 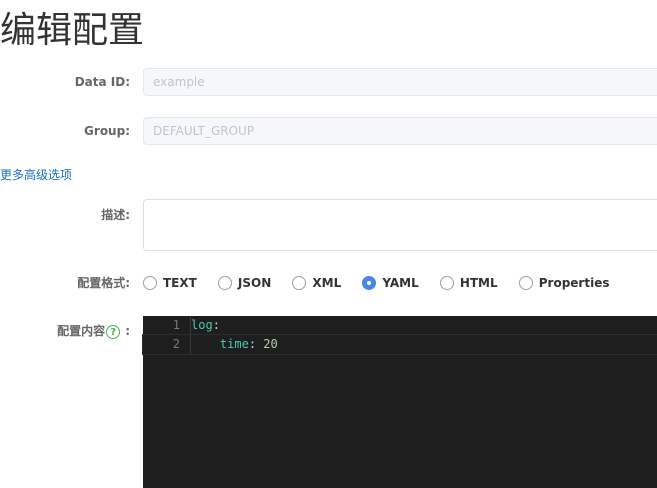 What do you see at coordinates (107, 131) in the screenshot?
I see `group-label: Group:` at bounding box center [107, 131].